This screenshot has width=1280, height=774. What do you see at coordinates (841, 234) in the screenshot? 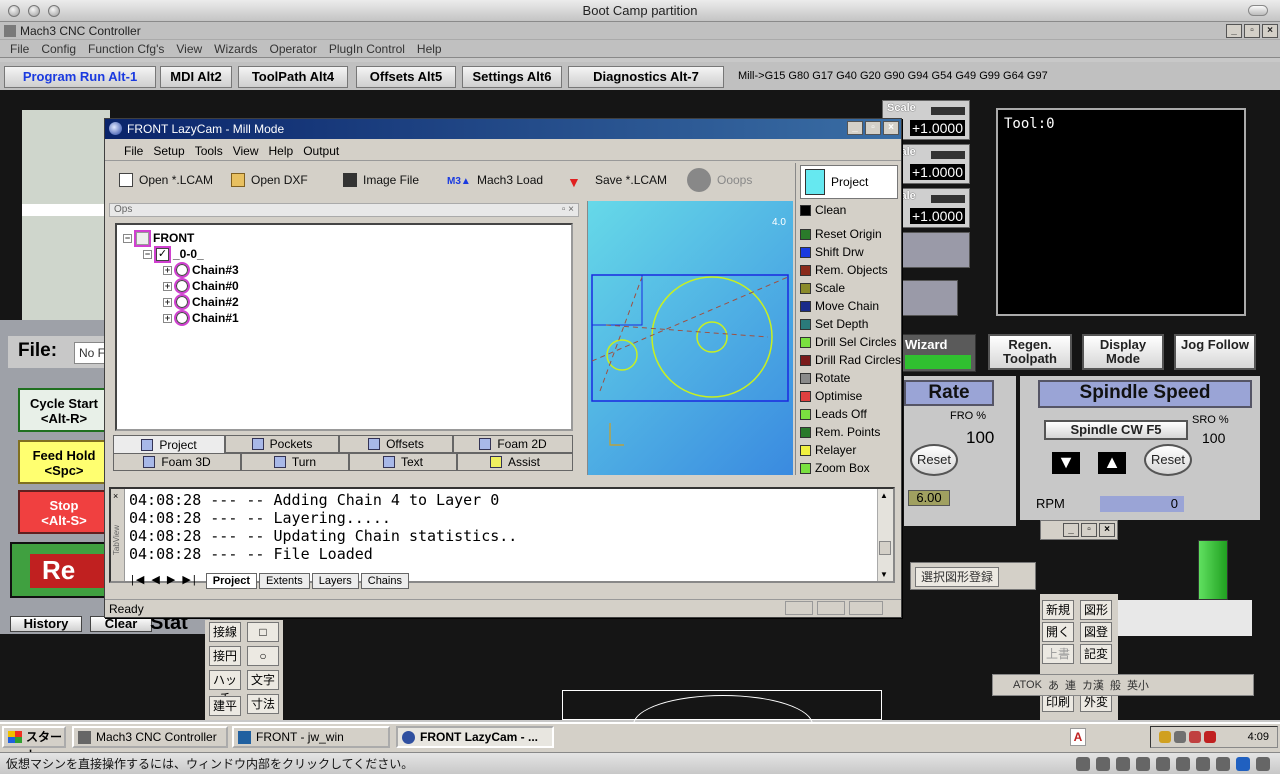
I see `action-reset-origin: Reset Origin` at bounding box center [841, 234].